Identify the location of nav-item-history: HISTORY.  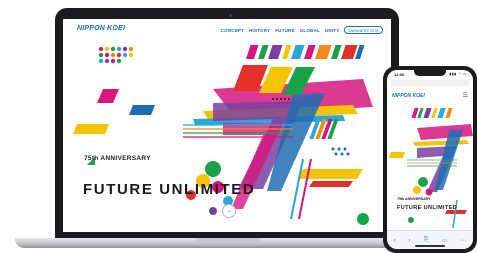
(259, 30).